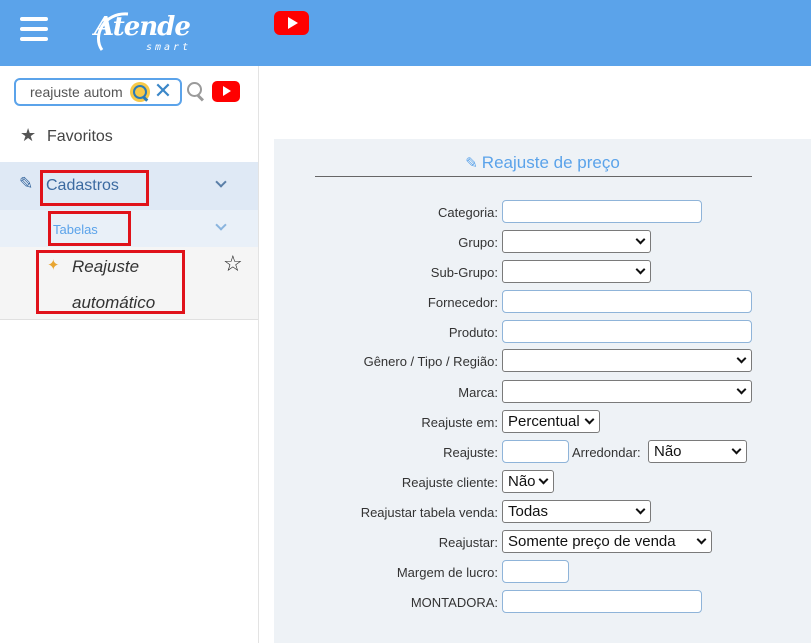  I want to click on produto-label: Produto:, so click(473, 332).